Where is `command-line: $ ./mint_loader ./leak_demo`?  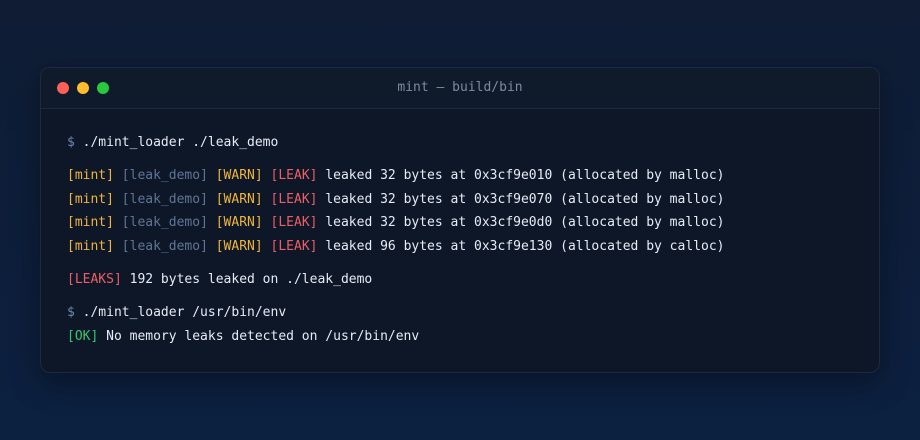
command-line: $ ./mint_loader ./leak_demo is located at coordinates (172, 143).